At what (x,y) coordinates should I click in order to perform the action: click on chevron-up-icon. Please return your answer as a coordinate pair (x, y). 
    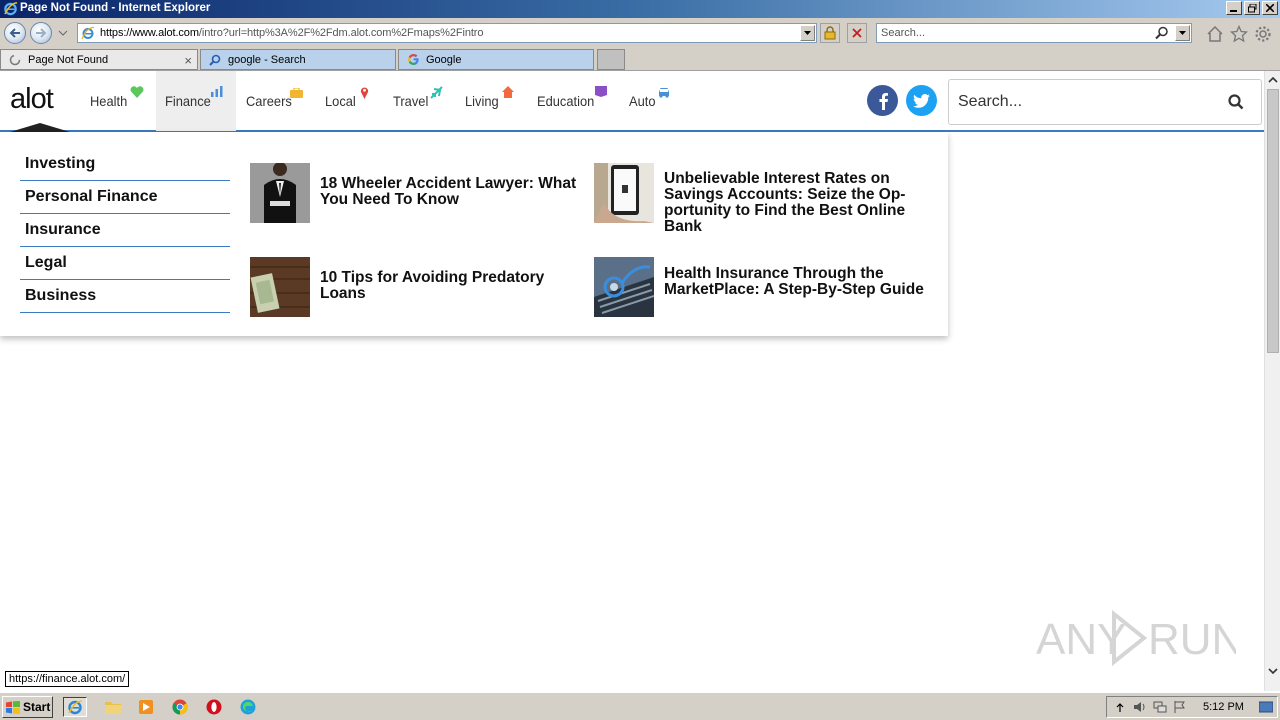
    Looking at the image, I should click on (1273, 80).